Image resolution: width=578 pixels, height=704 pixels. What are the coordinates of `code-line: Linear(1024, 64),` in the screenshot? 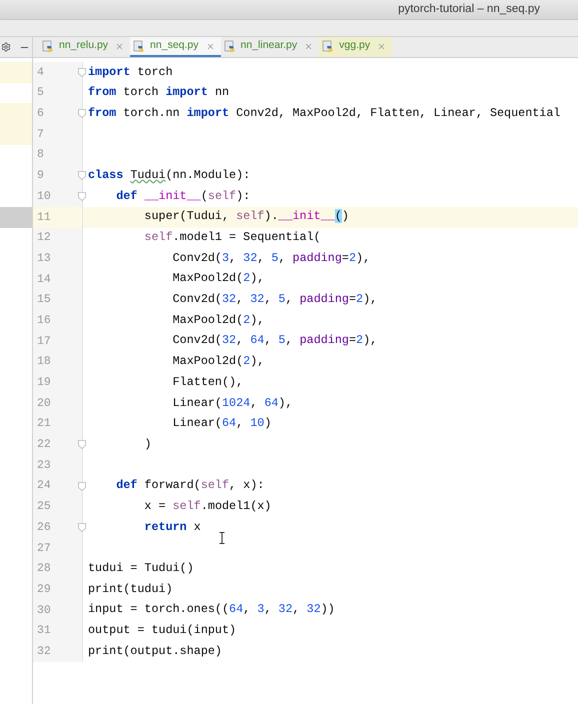 It's located at (232, 403).